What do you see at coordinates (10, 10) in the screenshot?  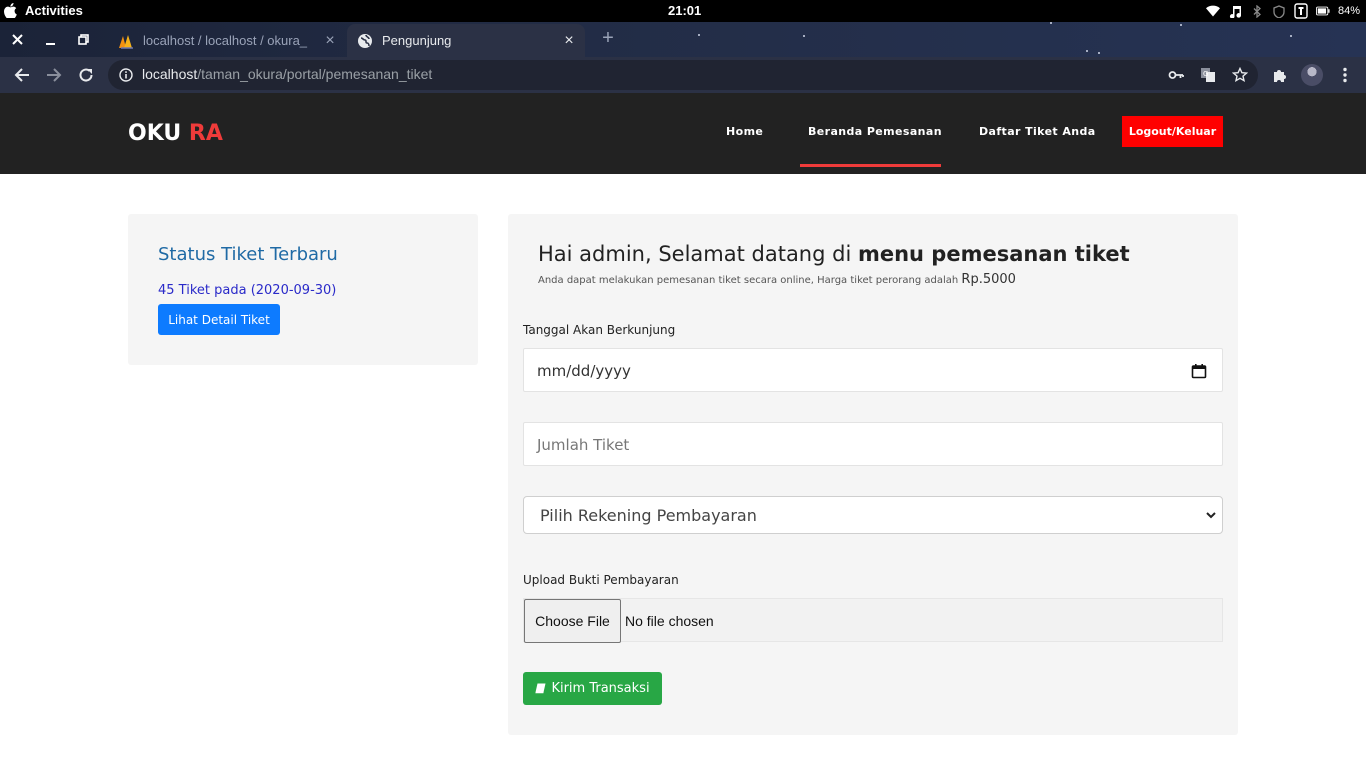 I see `apple-icon` at bounding box center [10, 10].